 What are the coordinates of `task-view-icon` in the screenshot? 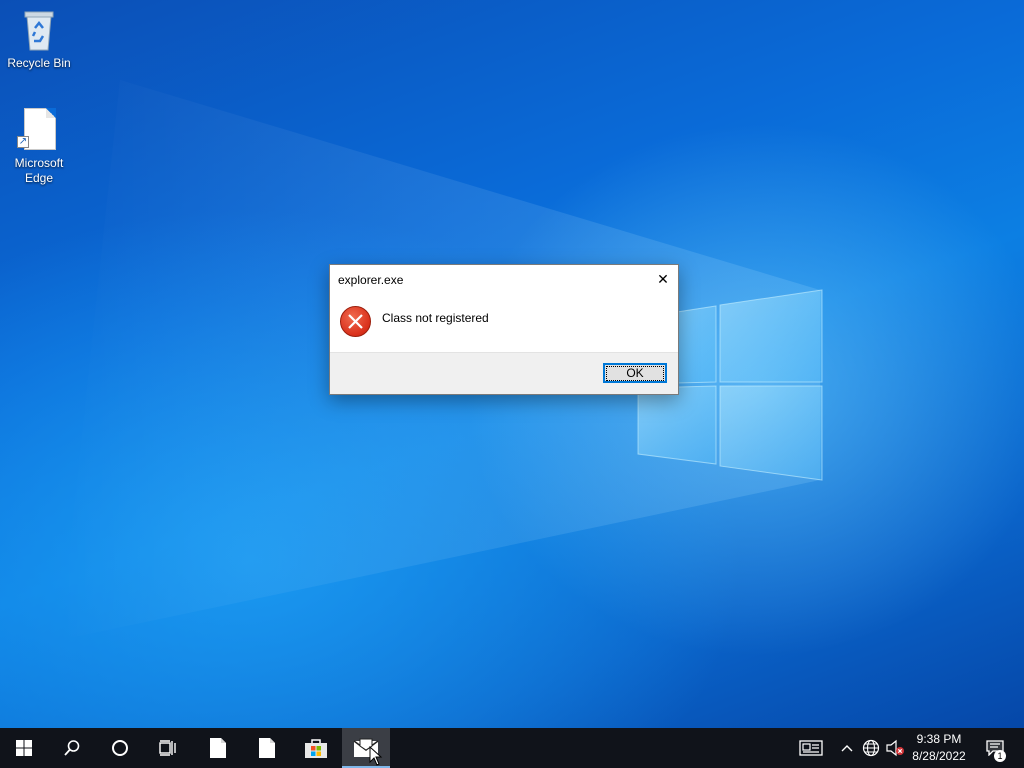 It's located at (167, 748).